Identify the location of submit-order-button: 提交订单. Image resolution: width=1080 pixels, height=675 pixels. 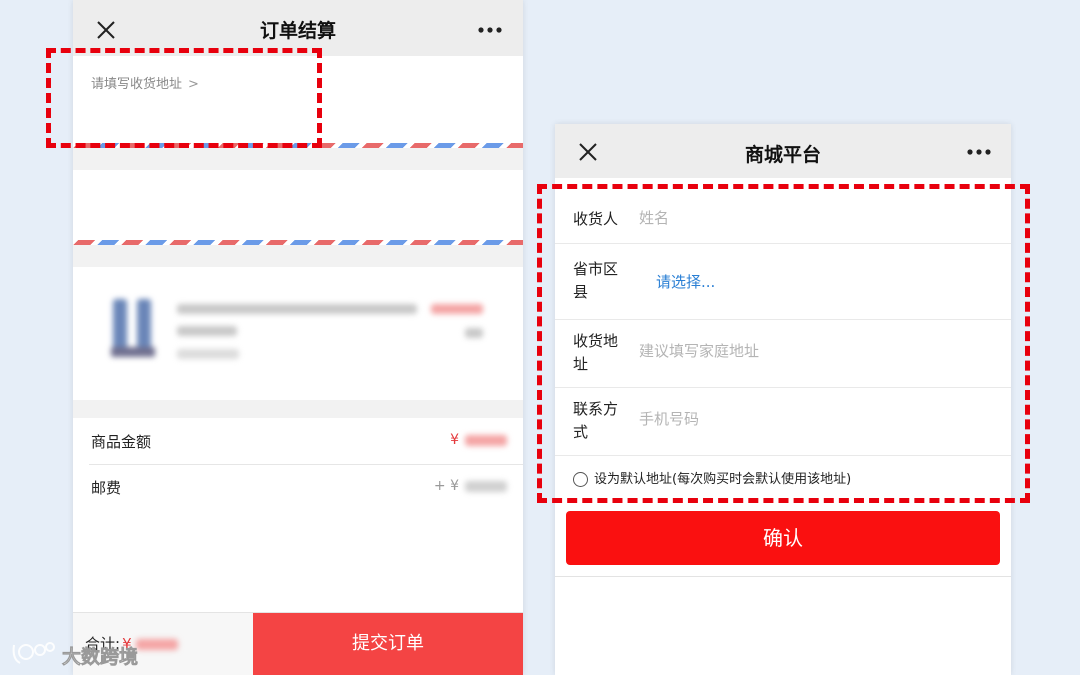
(388, 644).